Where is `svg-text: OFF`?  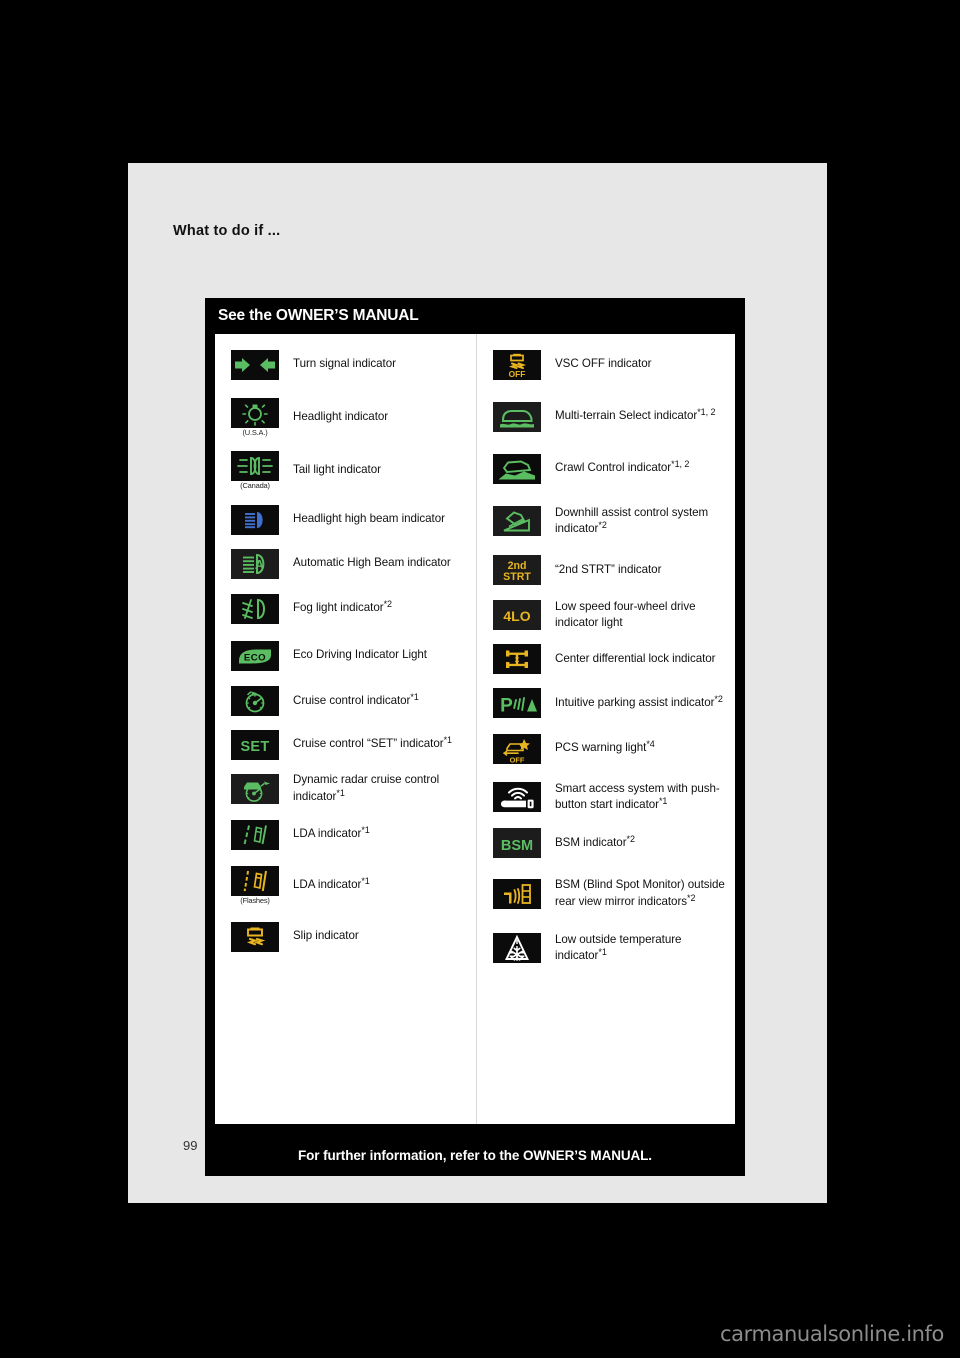 svg-text: OFF is located at coordinates (517, 374).